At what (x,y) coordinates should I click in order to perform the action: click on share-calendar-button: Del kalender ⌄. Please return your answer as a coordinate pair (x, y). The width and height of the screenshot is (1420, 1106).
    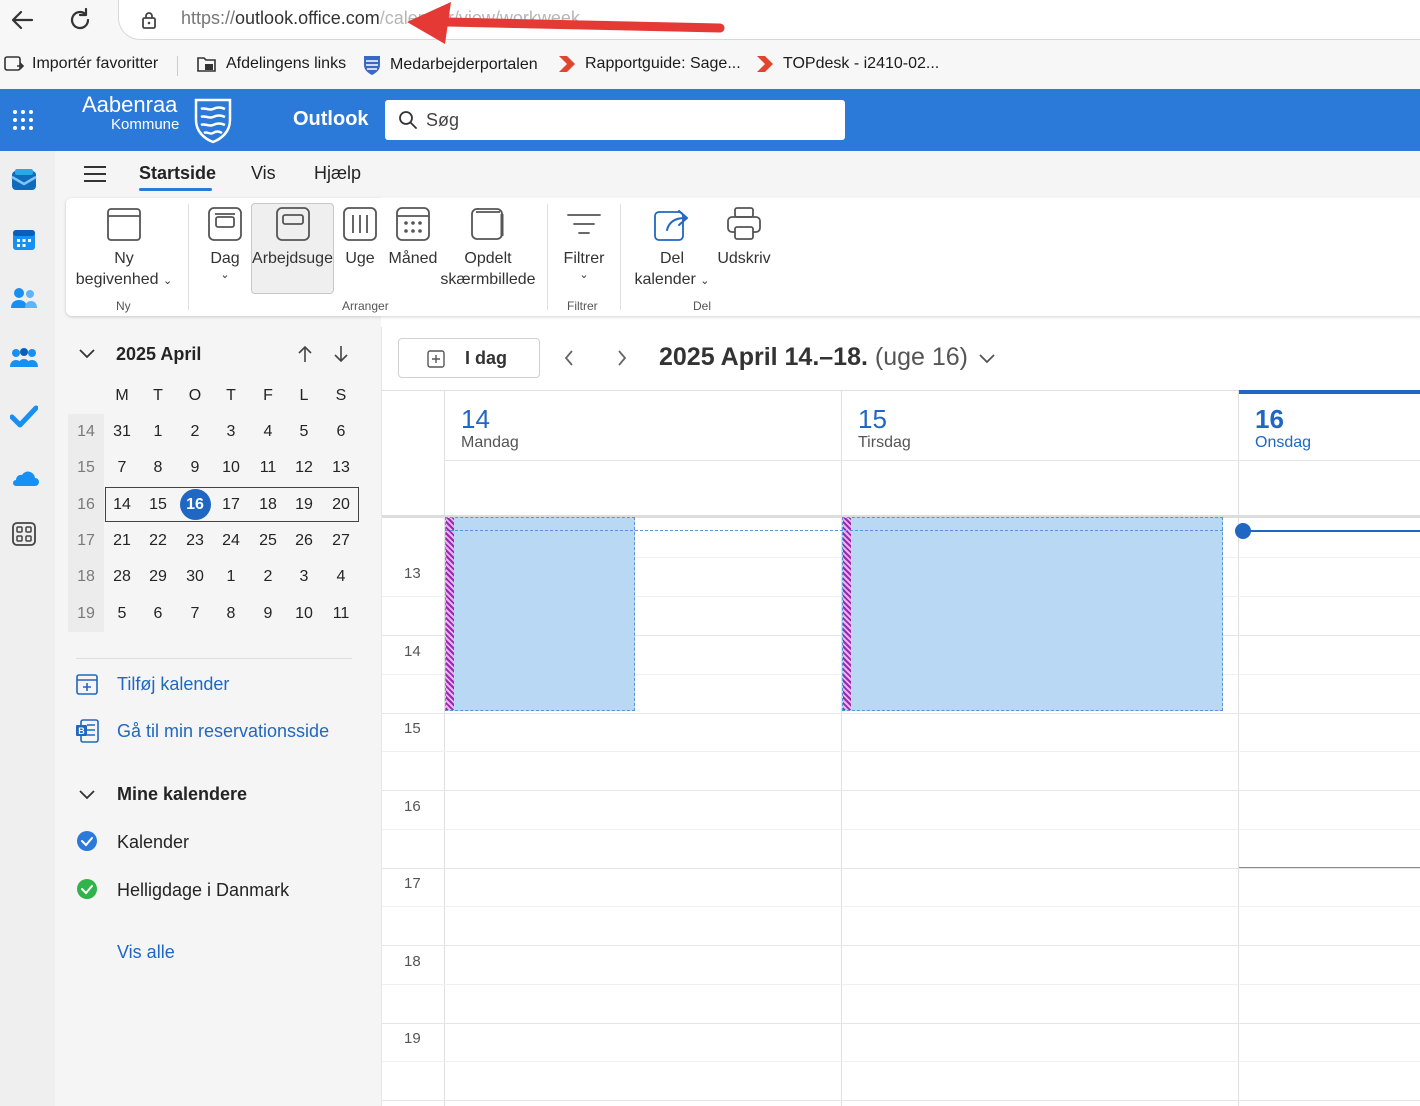
    Looking at the image, I should click on (672, 249).